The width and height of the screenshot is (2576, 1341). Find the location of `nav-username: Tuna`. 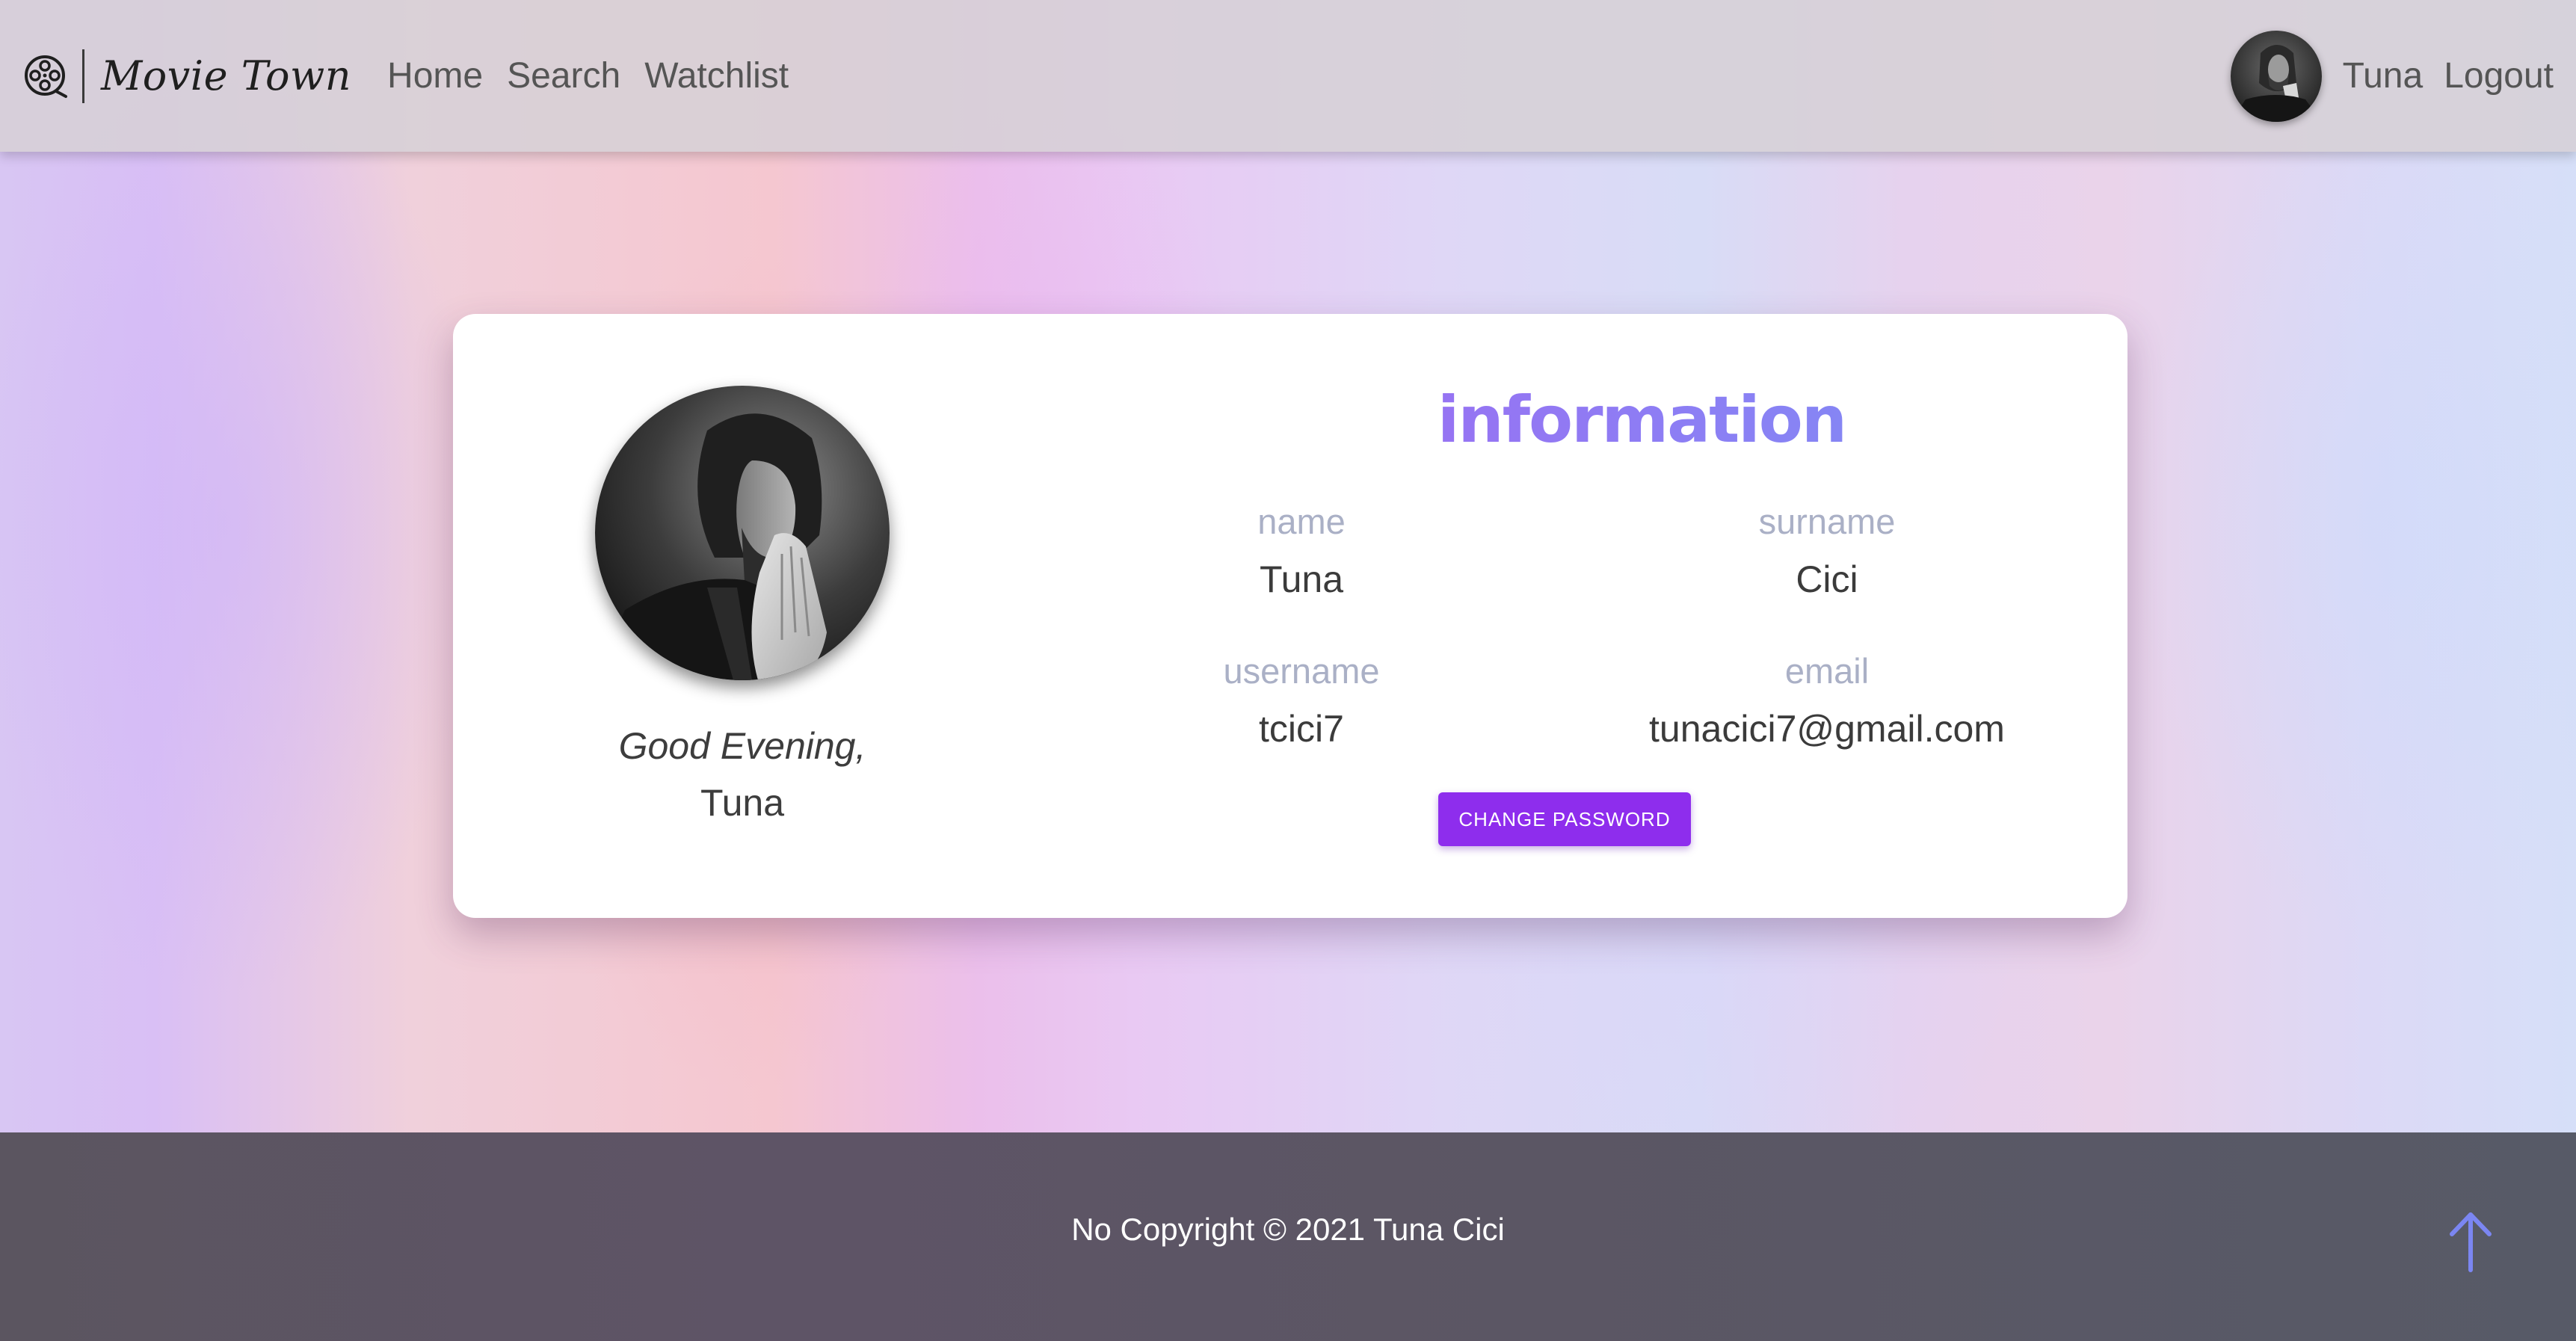

nav-username: Tuna is located at coordinates (2383, 75).